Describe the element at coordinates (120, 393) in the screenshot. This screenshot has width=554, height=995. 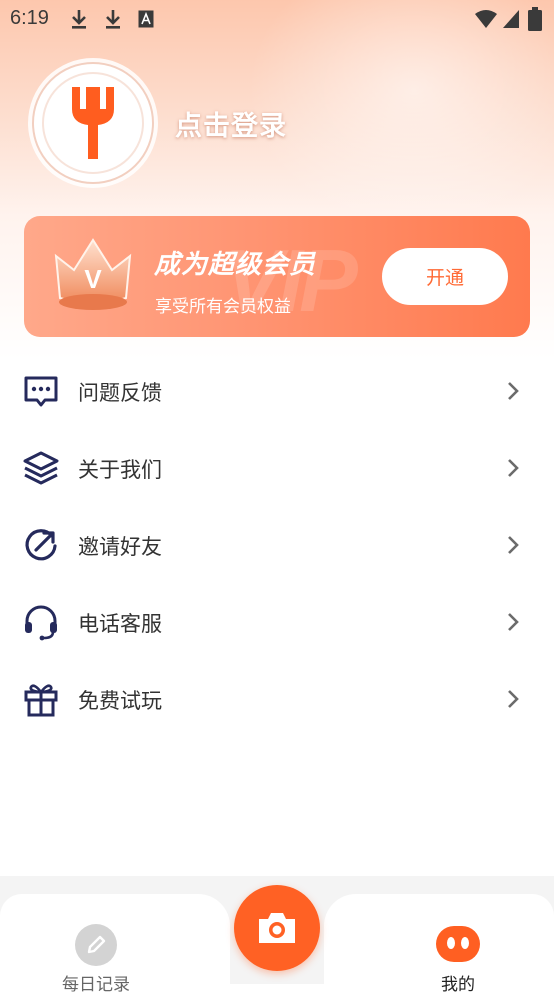
I see `menu-label-feedback: 问题反馈` at that location.